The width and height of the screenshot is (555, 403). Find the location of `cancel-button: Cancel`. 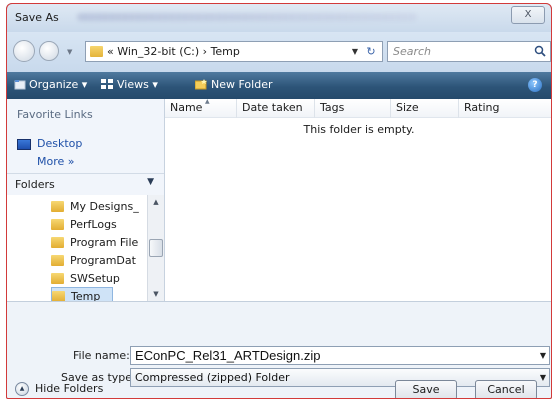

cancel-button: Cancel is located at coordinates (506, 389).